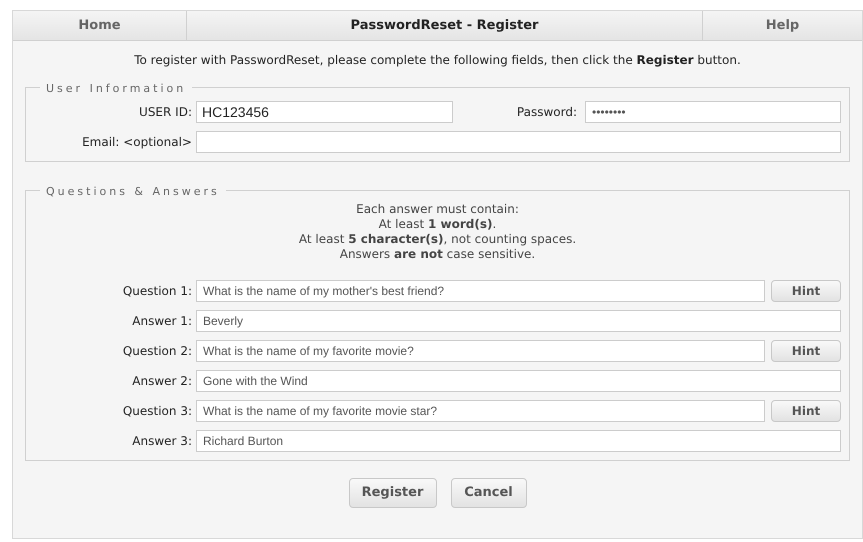  I want to click on cancel-button: Cancel, so click(488, 493).